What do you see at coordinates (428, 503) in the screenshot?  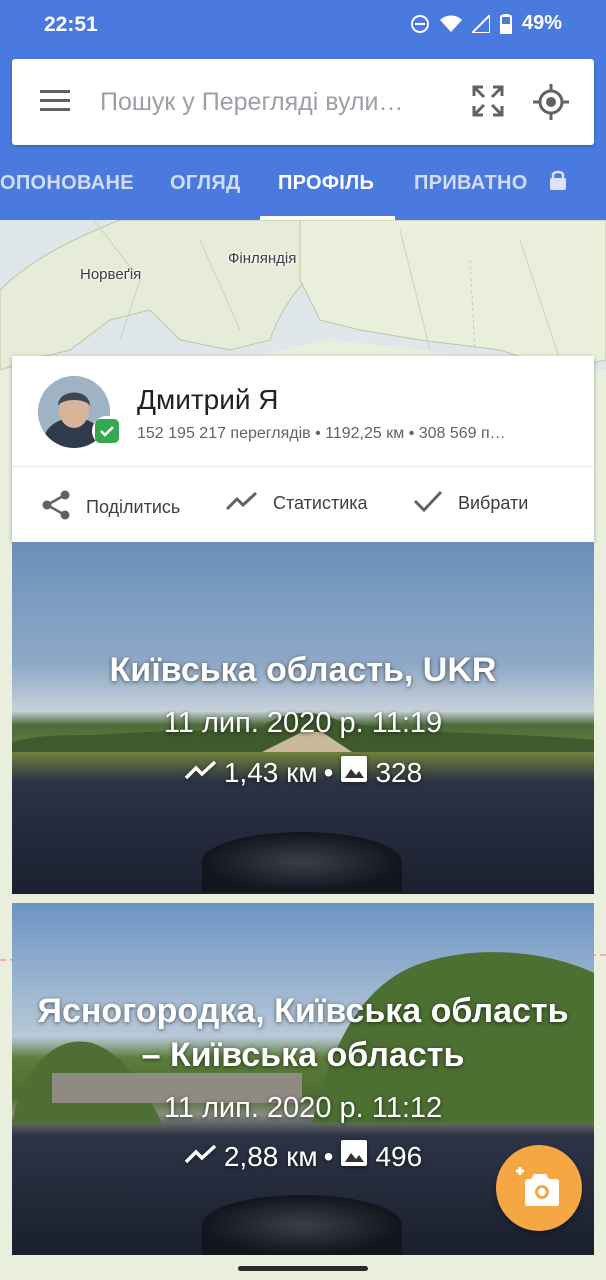 I see `check-icon` at bounding box center [428, 503].